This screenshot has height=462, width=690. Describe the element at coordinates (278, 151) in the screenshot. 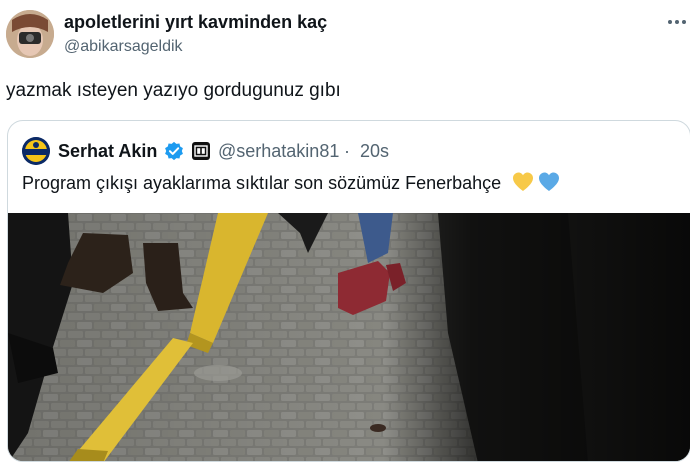

I see `quoted-handle: @serhatakin81` at that location.